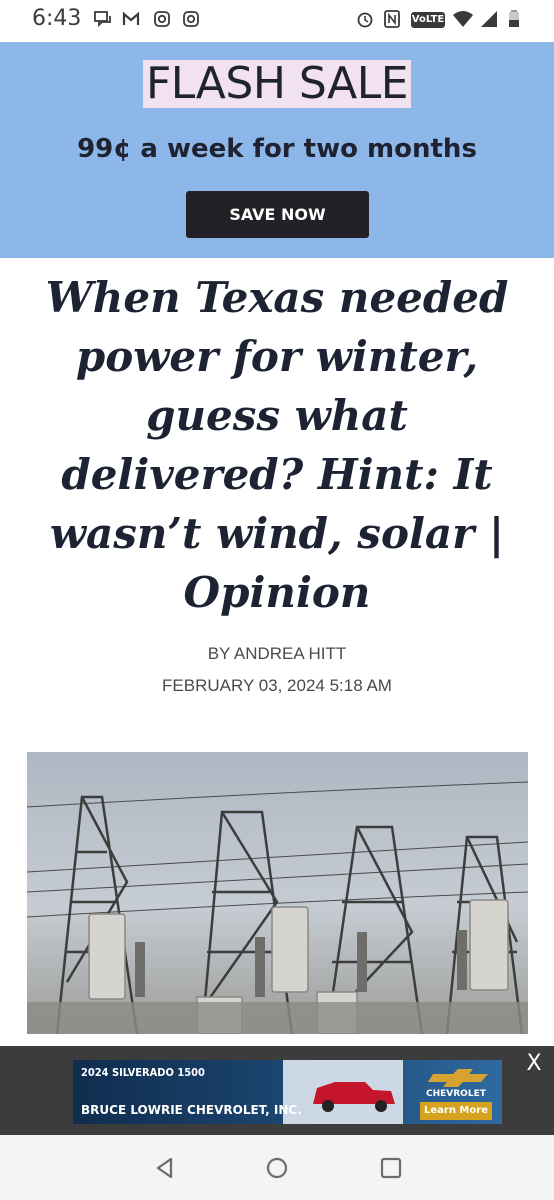 The image size is (554, 1200). I want to click on recents-icon, so click(391, 1168).